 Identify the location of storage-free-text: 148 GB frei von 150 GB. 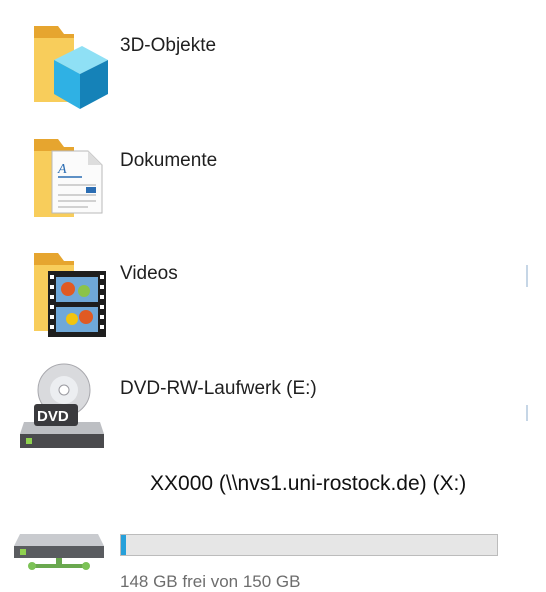
(210, 581).